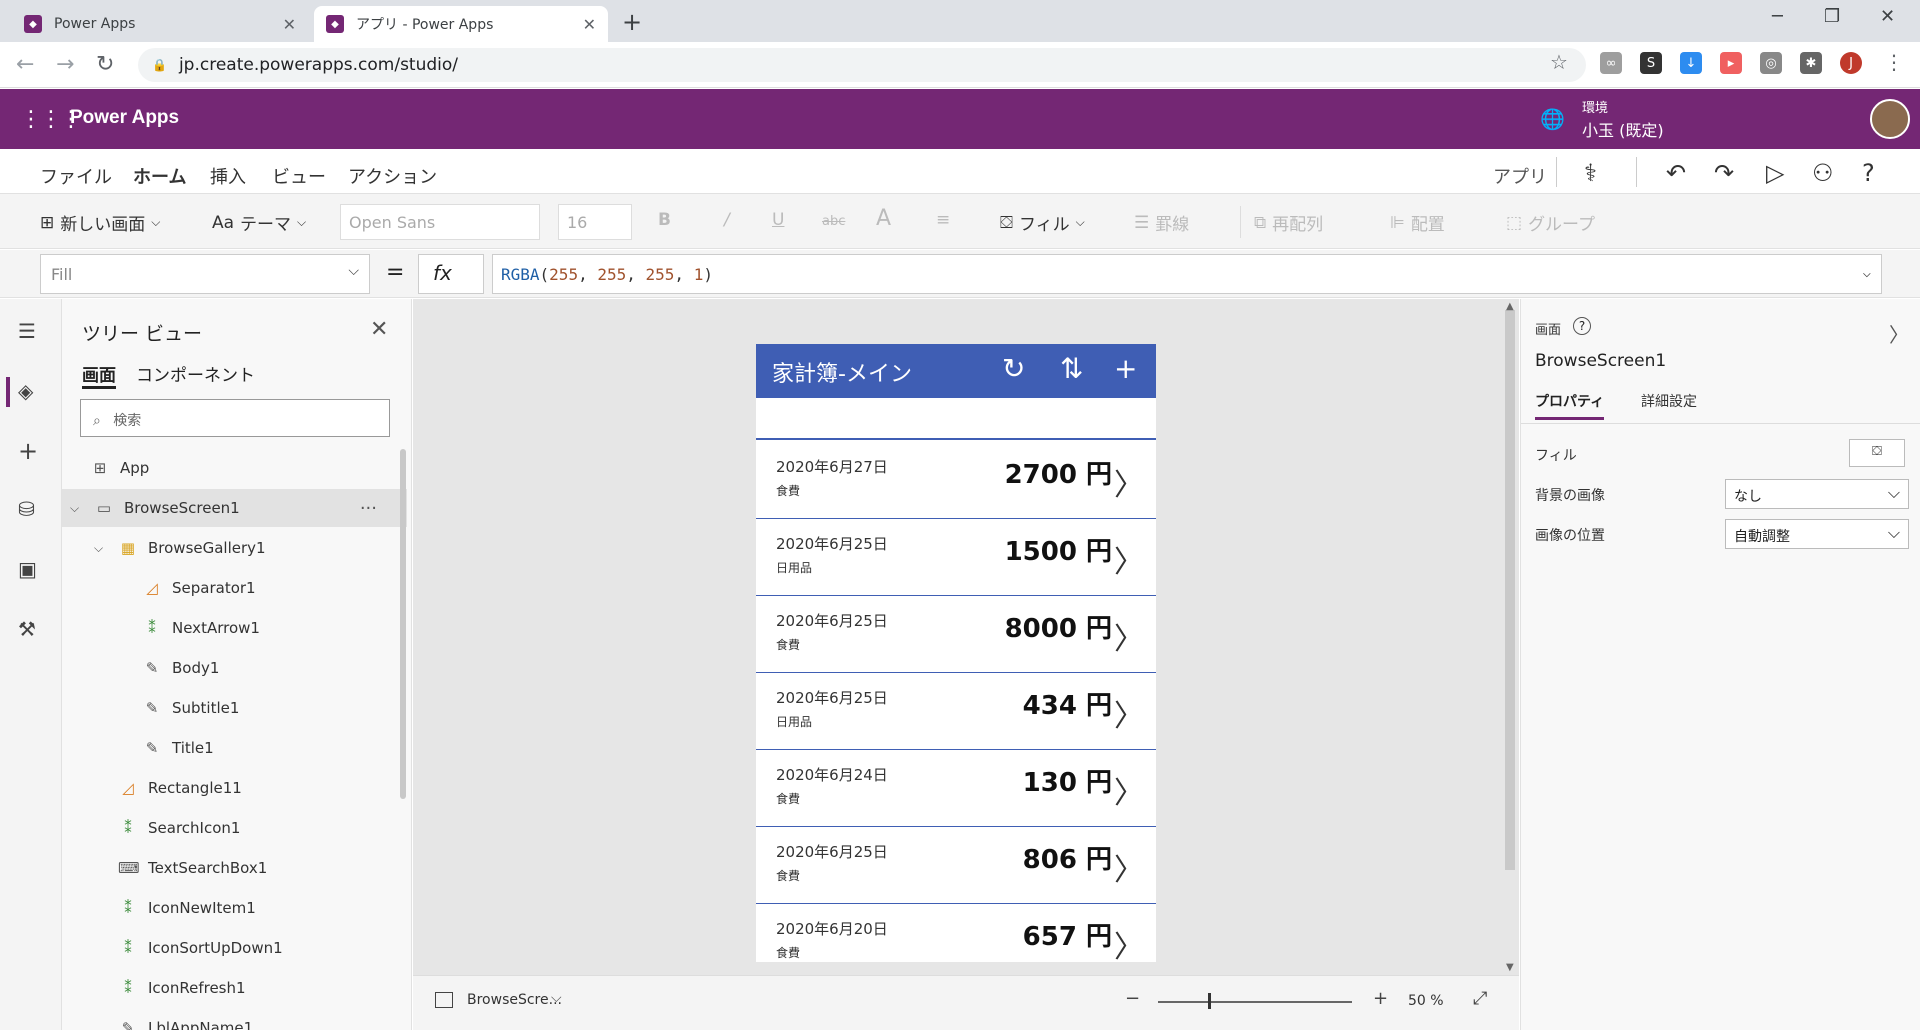 The height and width of the screenshot is (1030, 1920). I want to click on image-position-select: 自動調整 ⌵, so click(1817, 534).